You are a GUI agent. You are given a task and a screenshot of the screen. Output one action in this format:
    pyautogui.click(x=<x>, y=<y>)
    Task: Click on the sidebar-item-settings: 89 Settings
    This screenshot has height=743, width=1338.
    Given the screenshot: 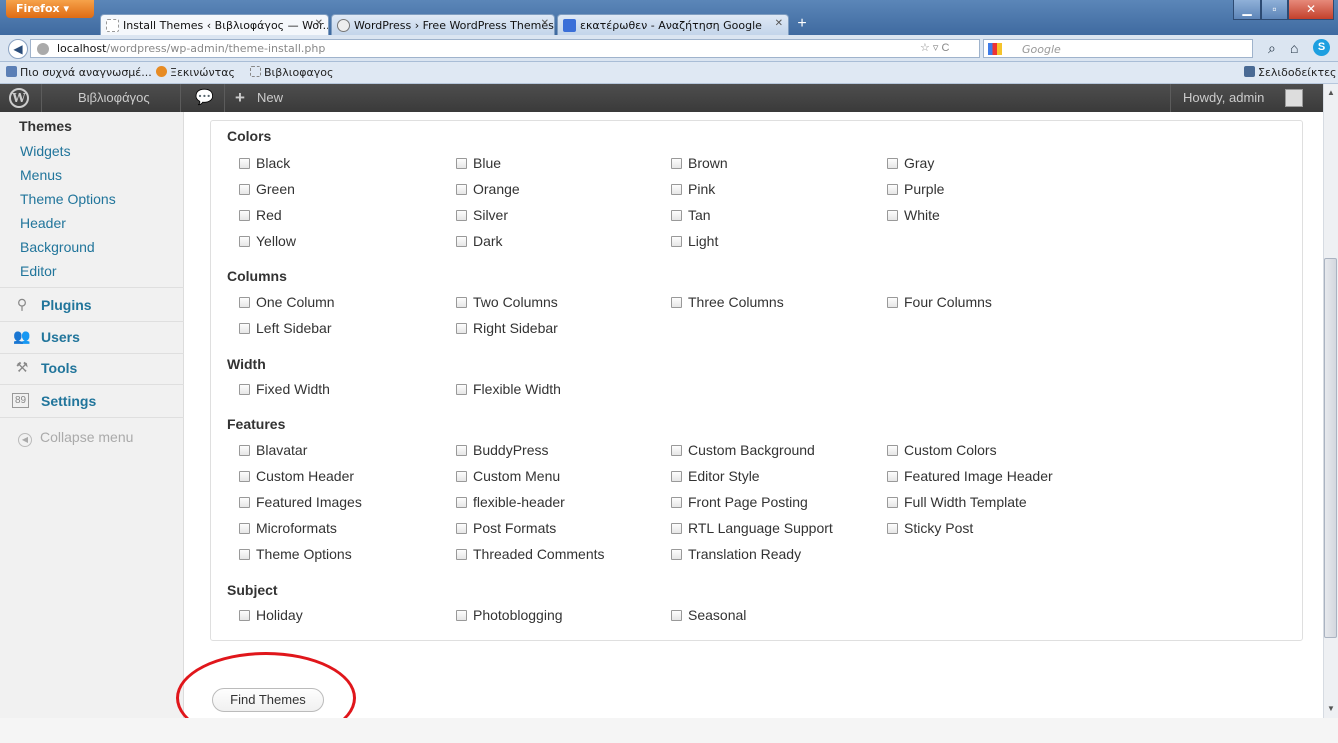 What is the action you would take?
    pyautogui.click(x=92, y=401)
    